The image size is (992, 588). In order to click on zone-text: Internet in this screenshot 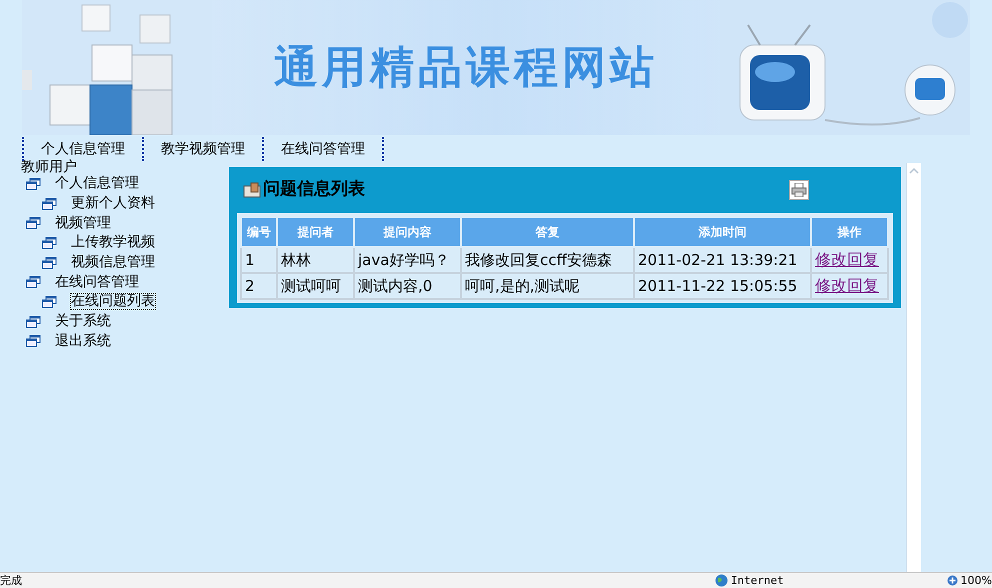, I will do `click(757, 580)`.